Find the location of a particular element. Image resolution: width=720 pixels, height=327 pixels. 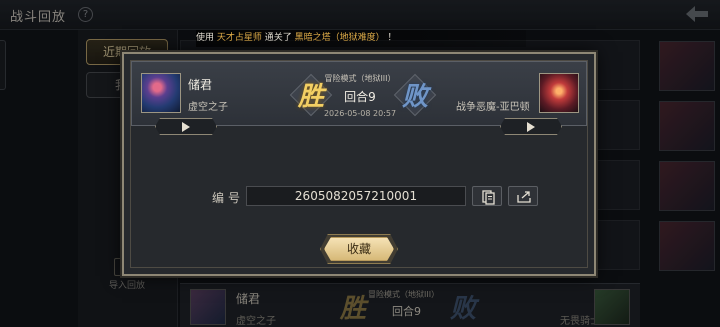

player-name: 储君 is located at coordinates (200, 85).